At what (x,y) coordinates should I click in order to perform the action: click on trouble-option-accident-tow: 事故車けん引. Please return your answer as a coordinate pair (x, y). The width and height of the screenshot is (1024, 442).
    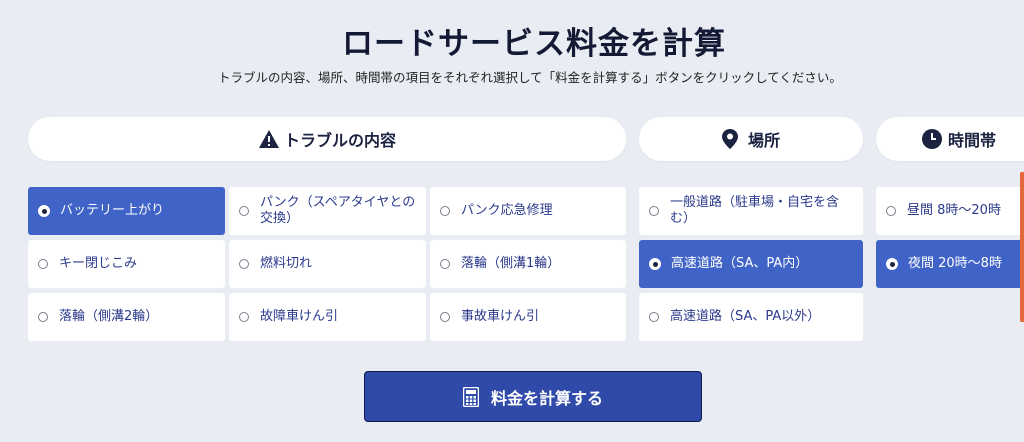
    Looking at the image, I should click on (528, 317).